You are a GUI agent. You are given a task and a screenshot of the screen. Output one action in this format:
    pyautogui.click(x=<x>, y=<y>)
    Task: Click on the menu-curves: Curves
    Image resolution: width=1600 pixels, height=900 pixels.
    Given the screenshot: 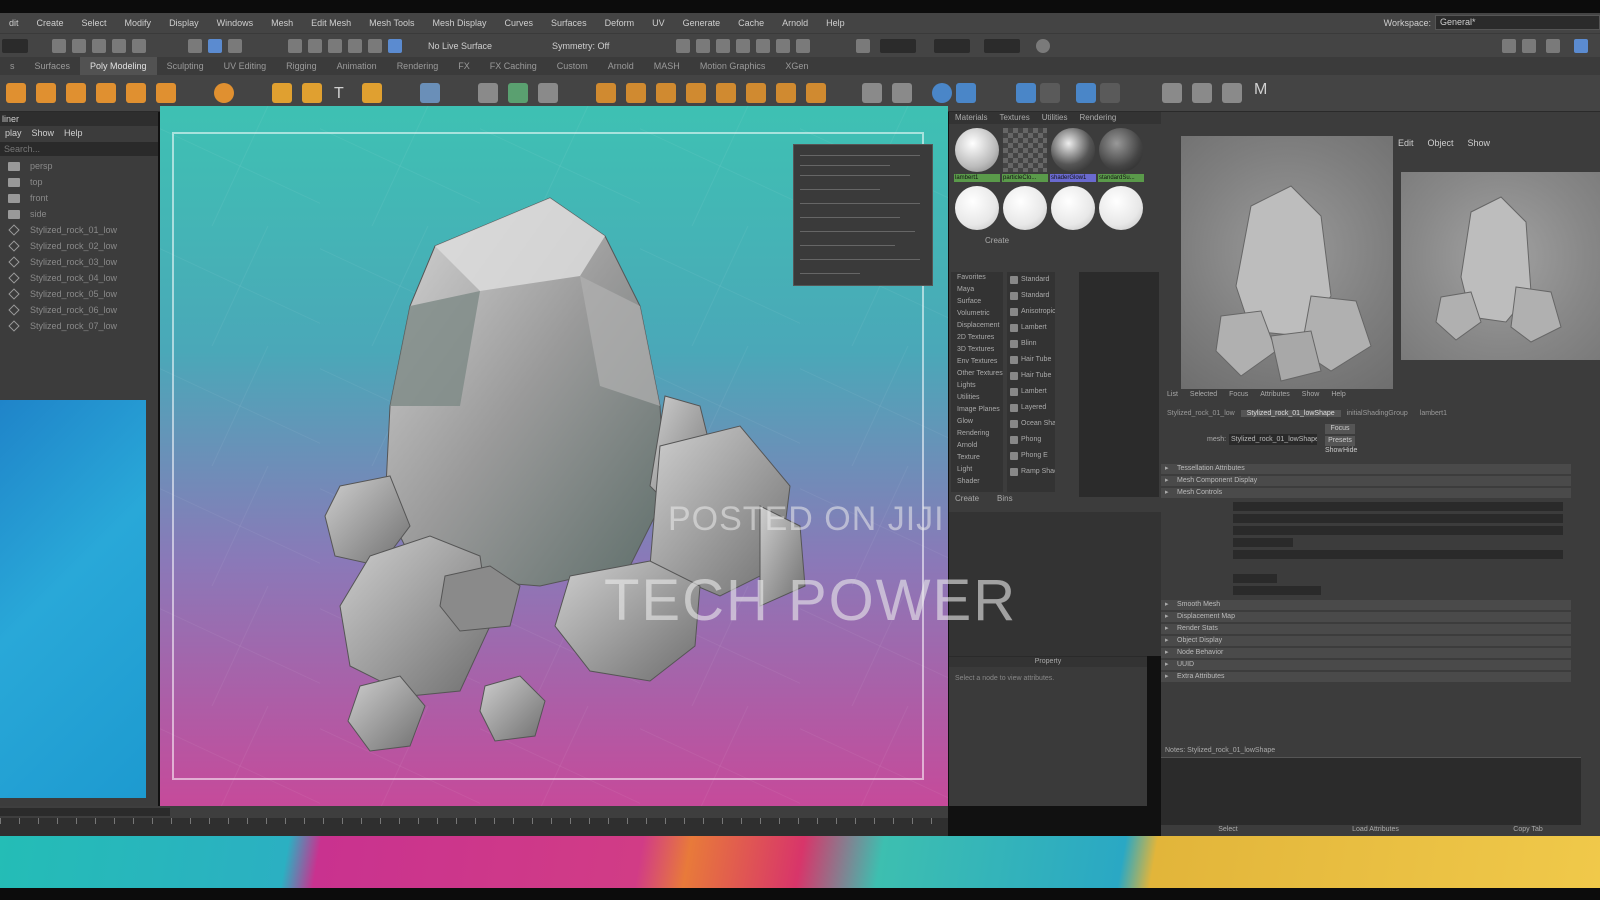 What is the action you would take?
    pyautogui.click(x=519, y=23)
    